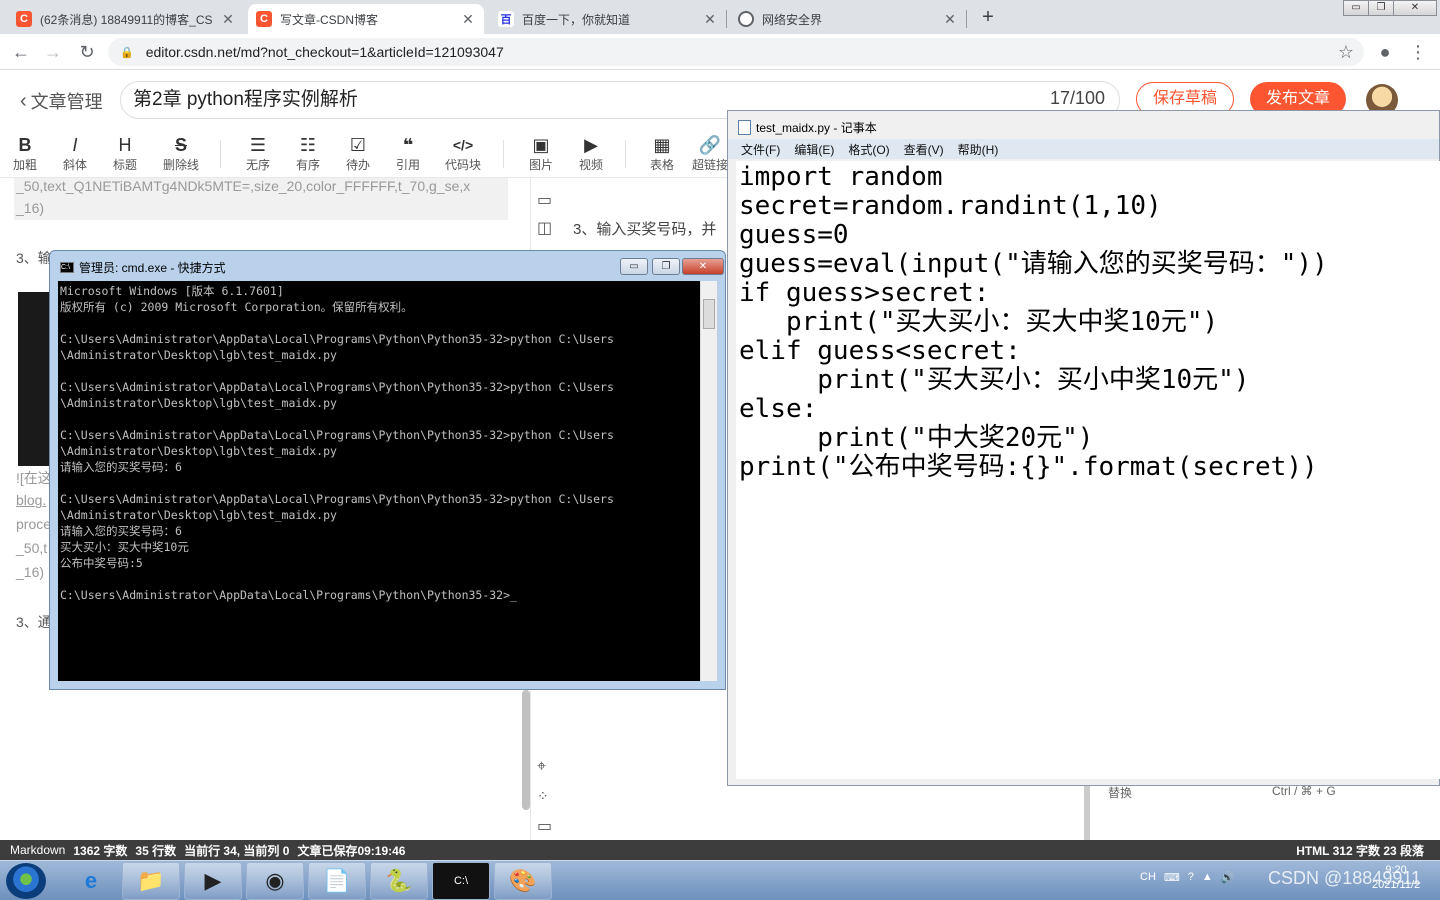 The height and width of the screenshot is (900, 1440). What do you see at coordinates (816, 128) in the screenshot?
I see `notepad-title-text: test_maidx.py - 记事本` at bounding box center [816, 128].